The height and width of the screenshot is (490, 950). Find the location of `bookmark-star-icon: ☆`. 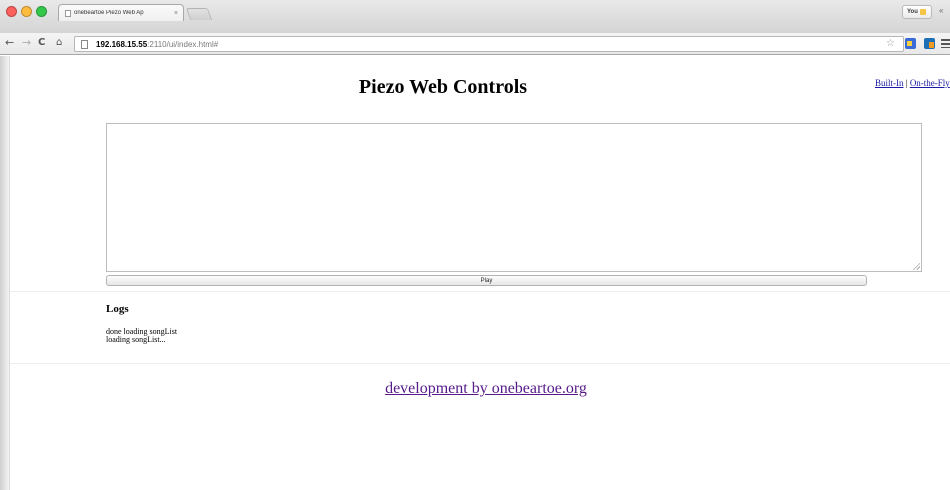

bookmark-star-icon: ☆ is located at coordinates (890, 43).